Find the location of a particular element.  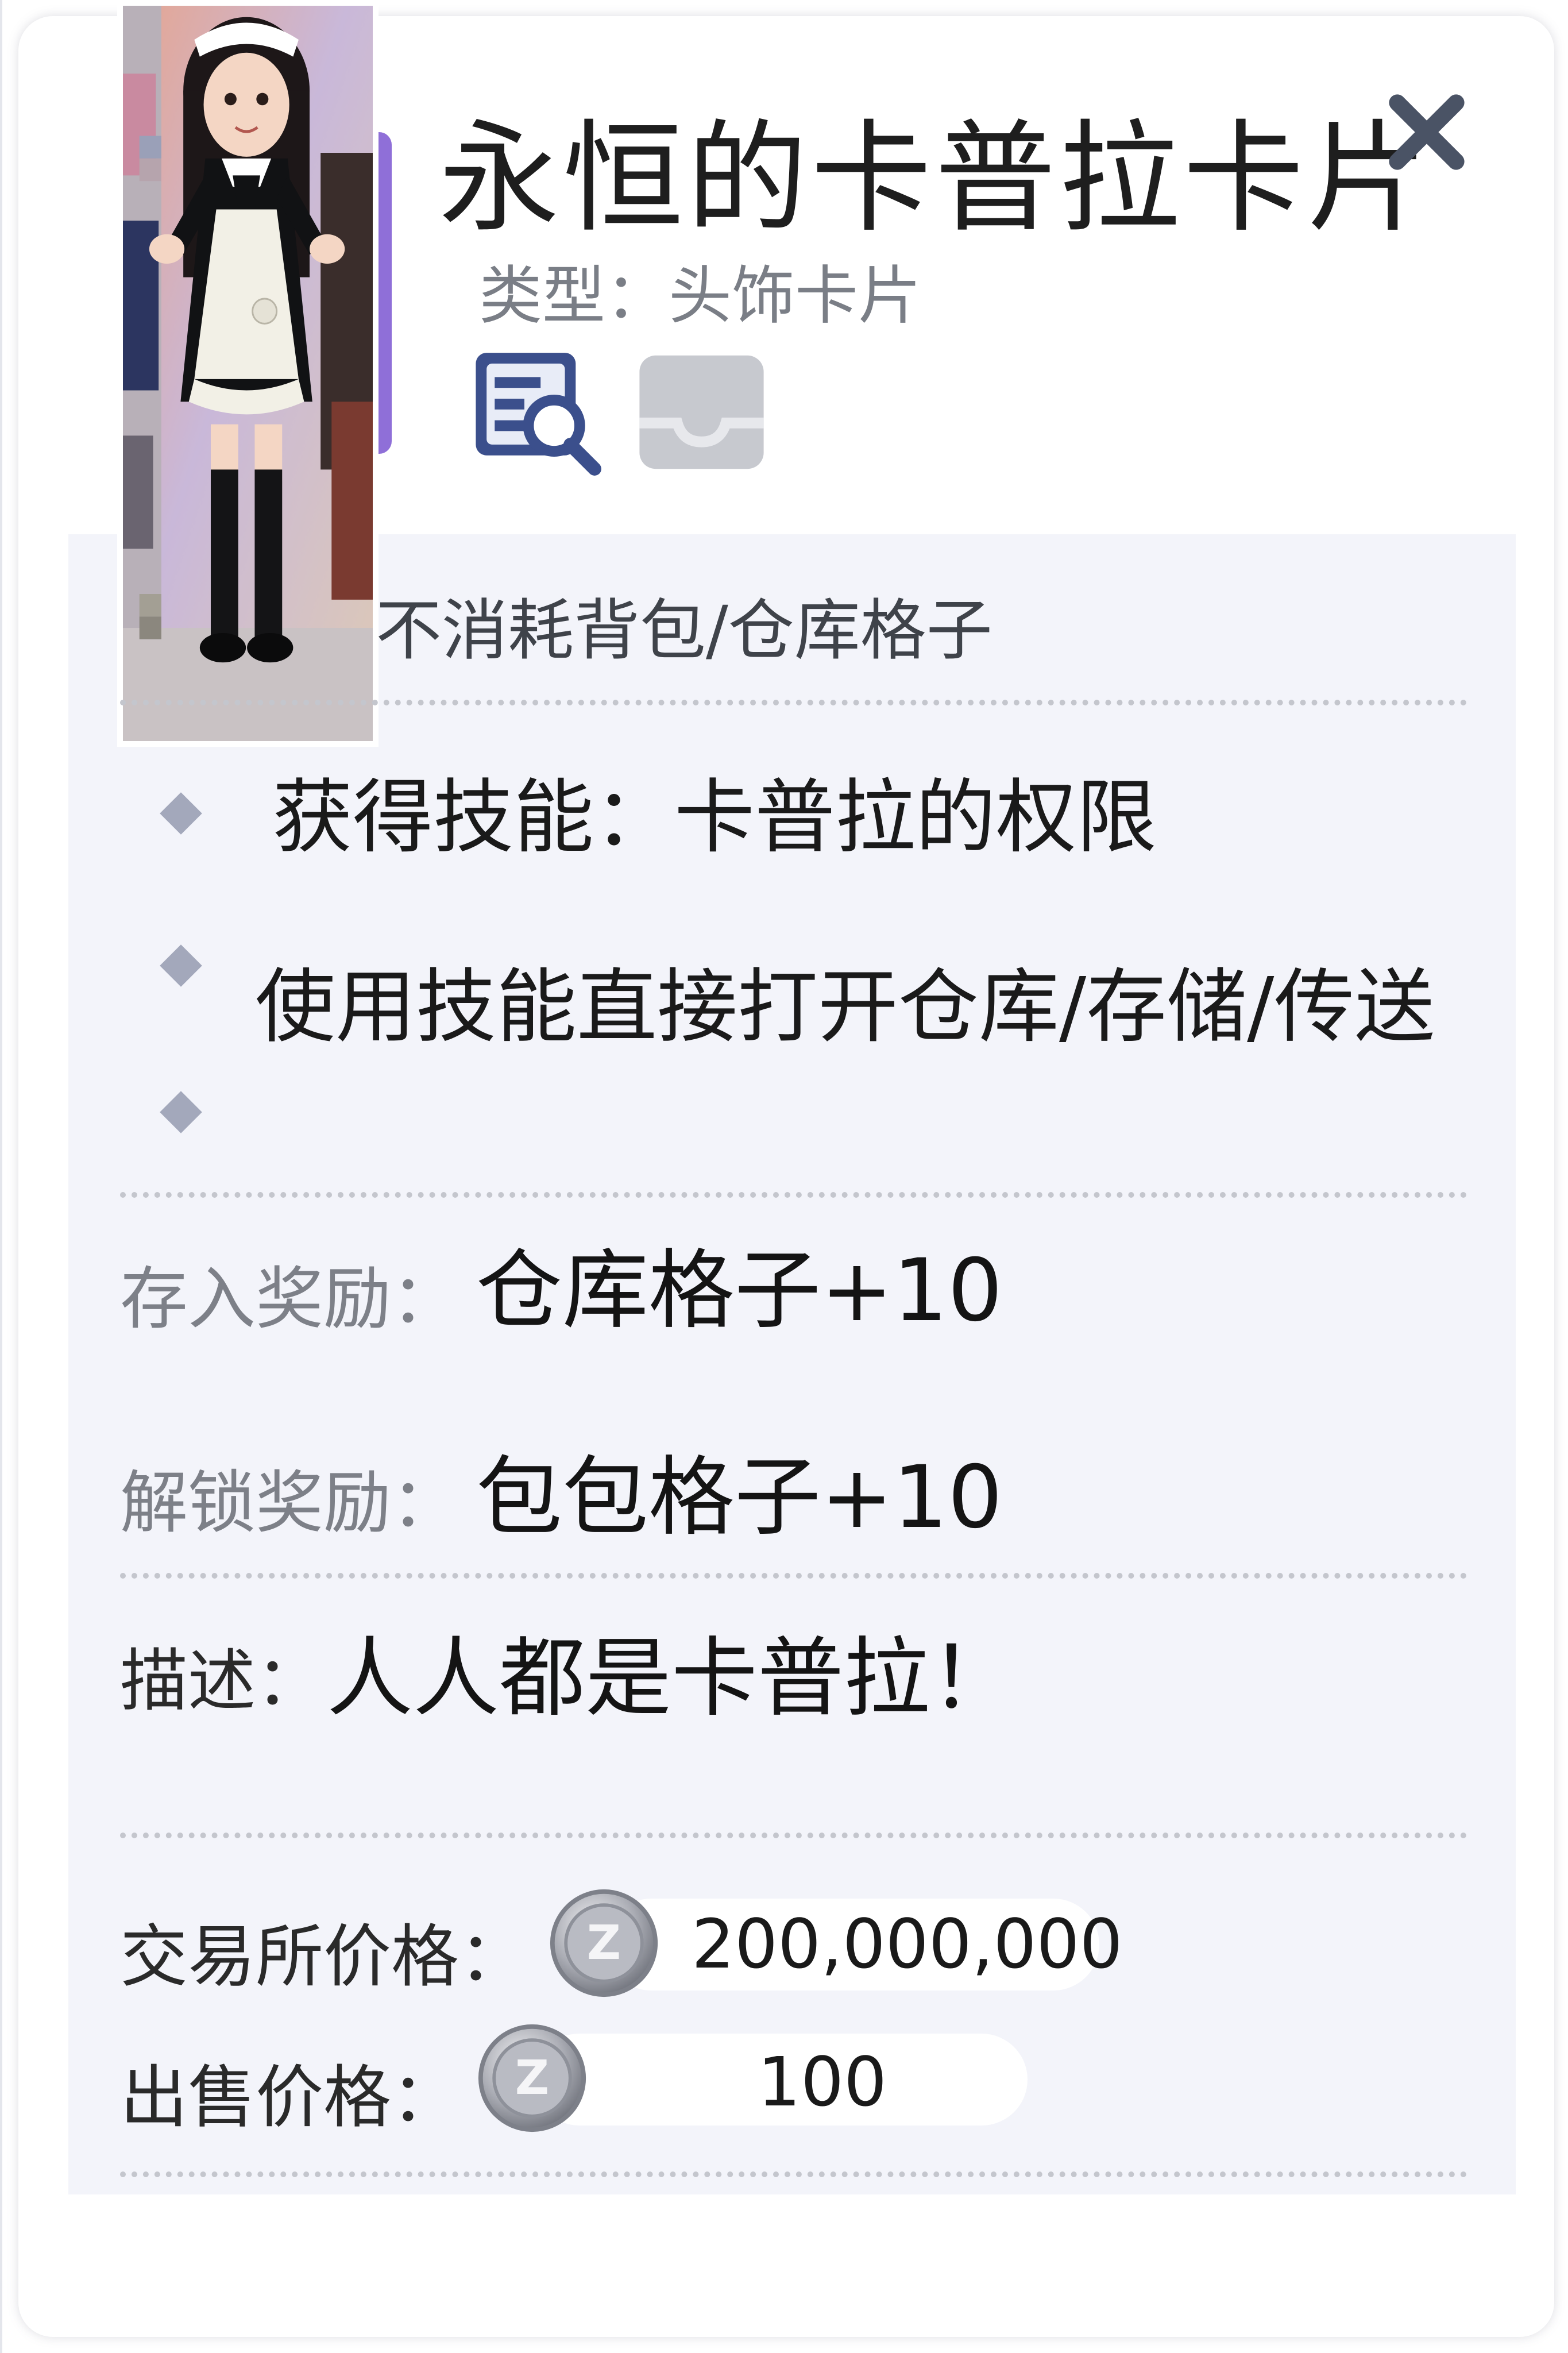

deposit-reward-value: 仓库格子+10 is located at coordinates (739, 1291).